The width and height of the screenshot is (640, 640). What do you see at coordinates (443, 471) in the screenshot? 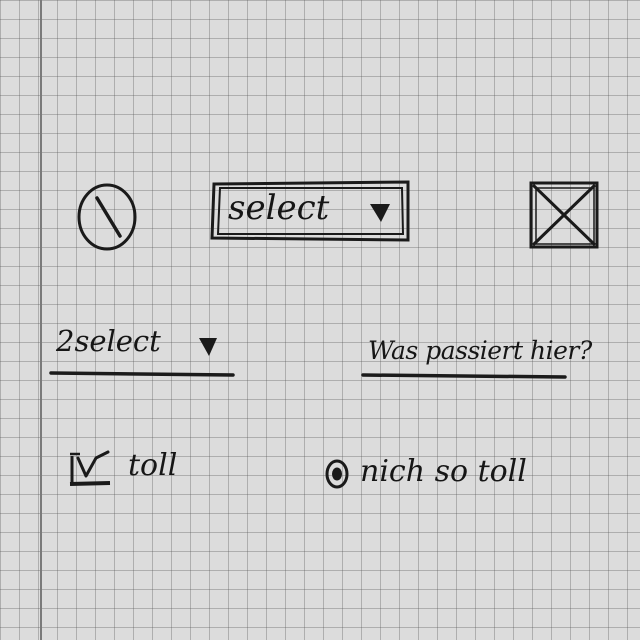
I see `radio-label: nich so toll` at bounding box center [443, 471].